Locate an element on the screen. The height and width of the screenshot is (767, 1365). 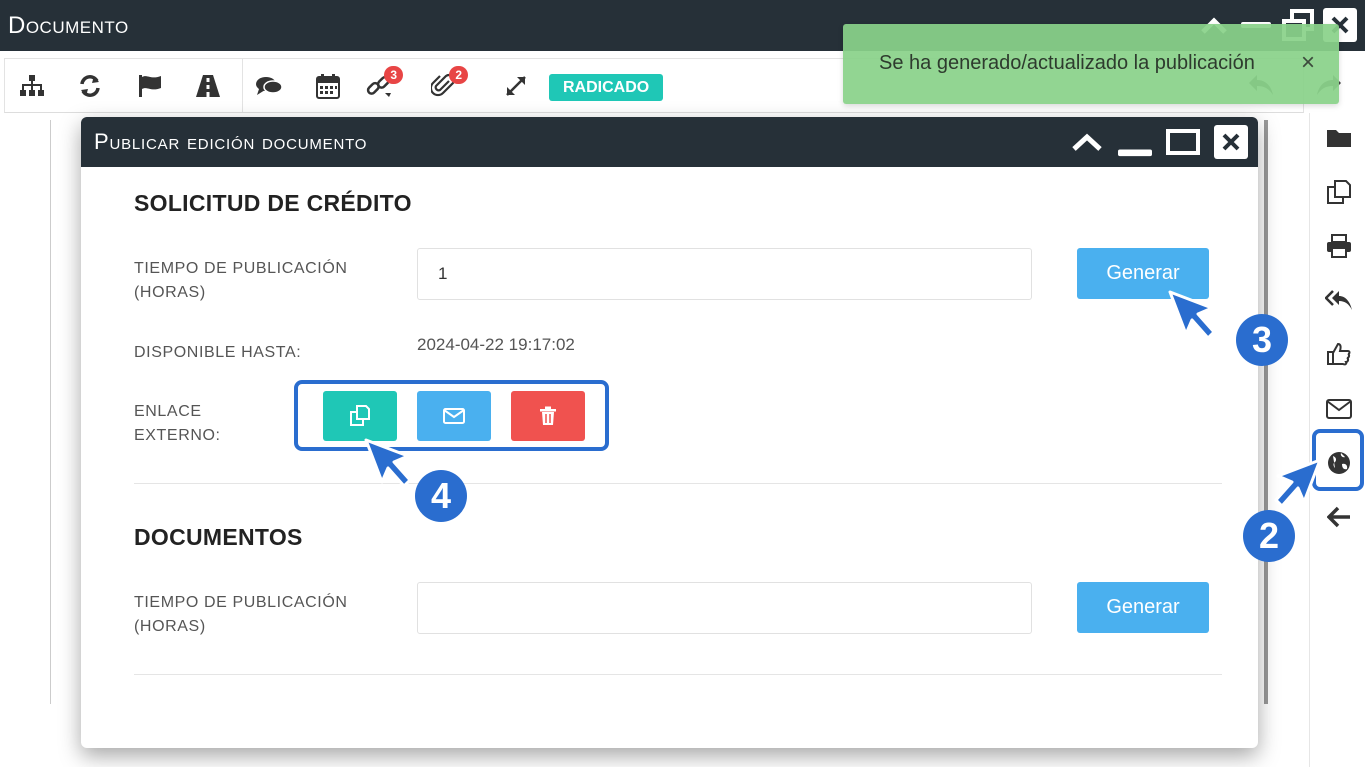
maximize-dialog-button is located at coordinates (1183, 142).